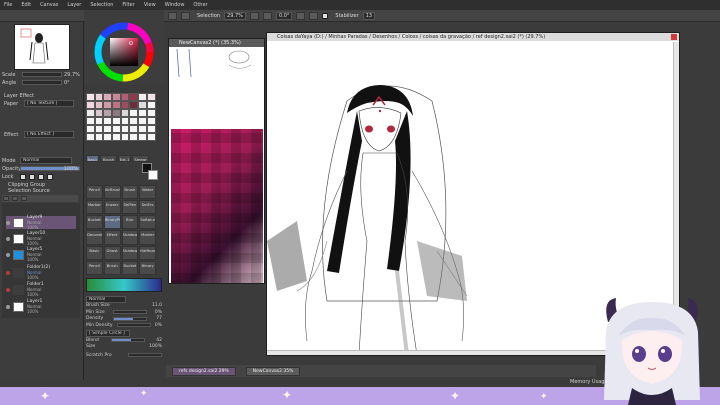  I want to click on brush-size-value: 11.0, so click(157, 305).